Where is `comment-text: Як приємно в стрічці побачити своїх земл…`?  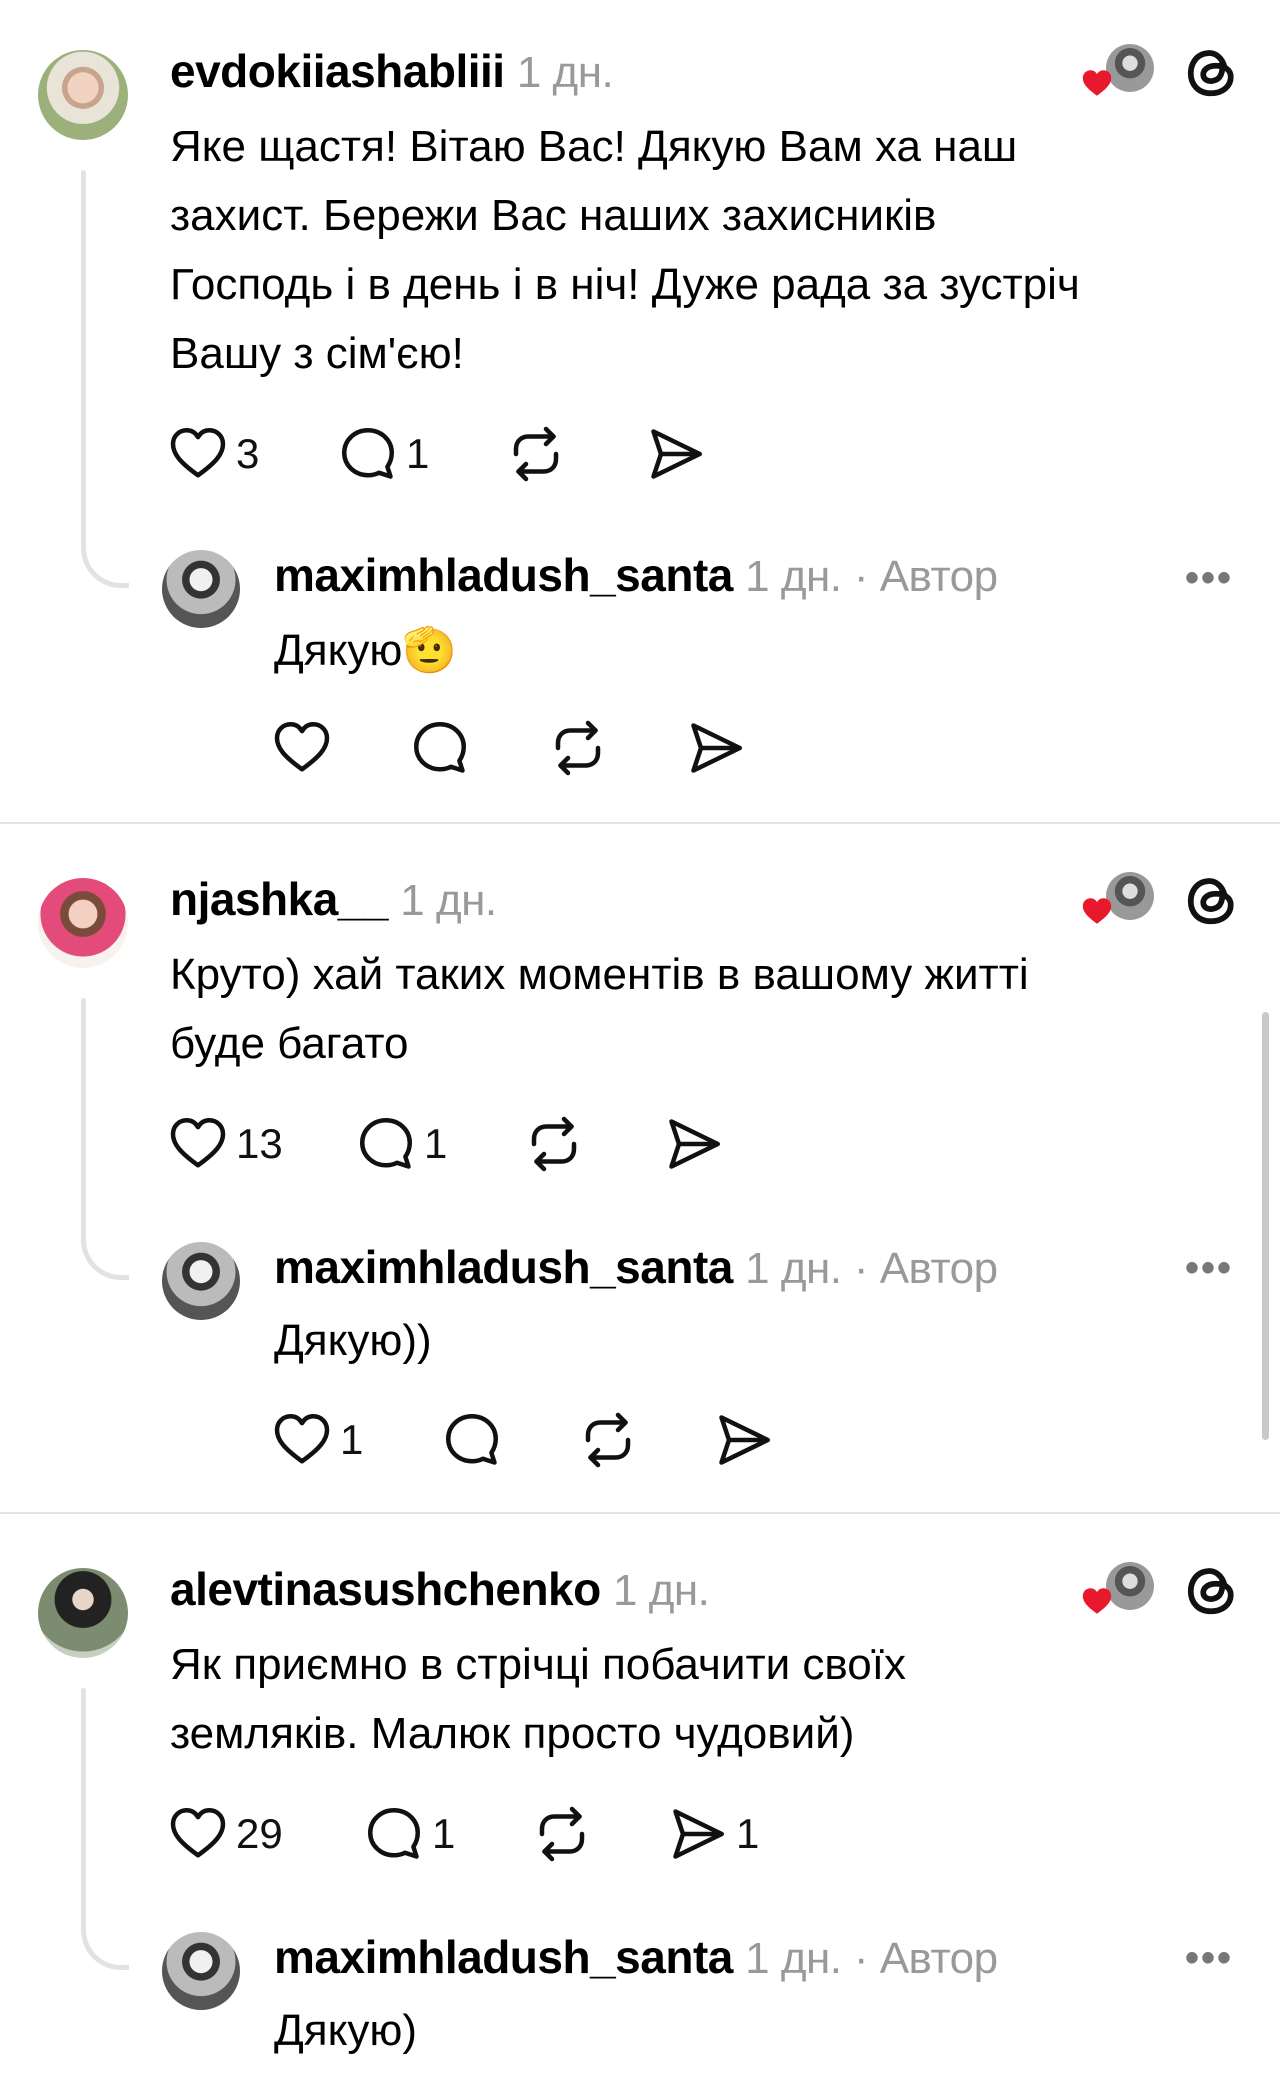 comment-text: Як приємно в стрічці побачити своїх земл… is located at coordinates (538, 1699).